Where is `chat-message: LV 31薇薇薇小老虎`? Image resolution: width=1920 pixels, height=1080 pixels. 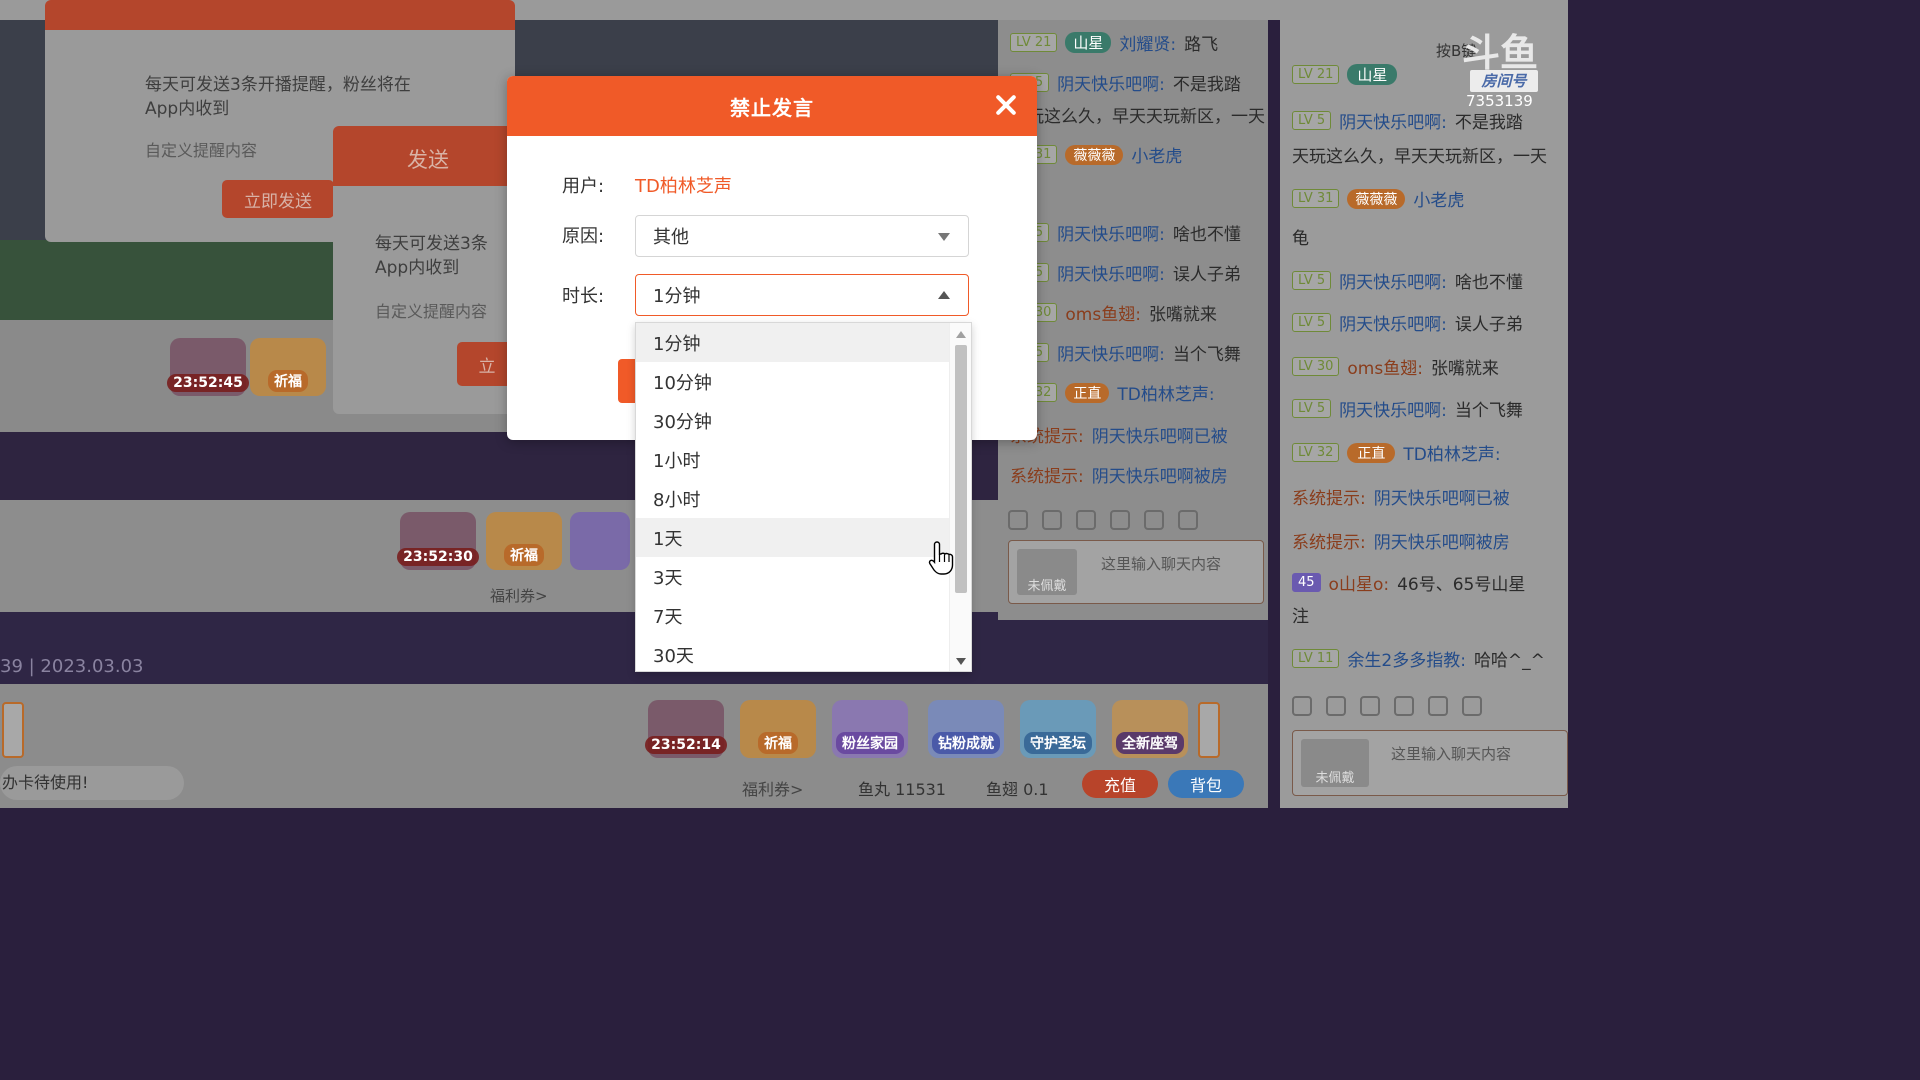 chat-message: LV 31薇薇薇小老虎 is located at coordinates (1378, 198).